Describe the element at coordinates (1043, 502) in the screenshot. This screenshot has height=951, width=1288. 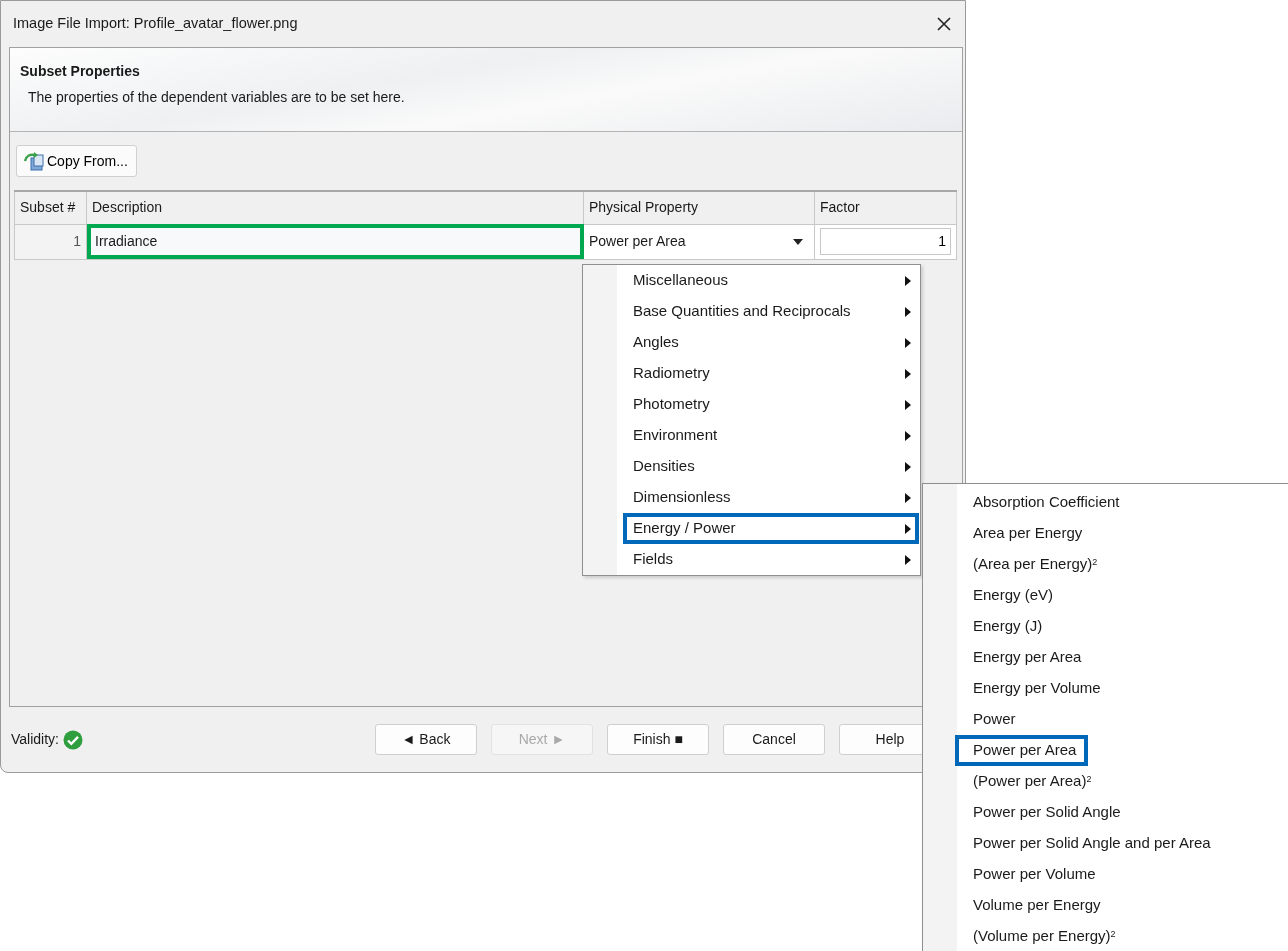
I see `menu-item: Absorption Coefficient` at that location.